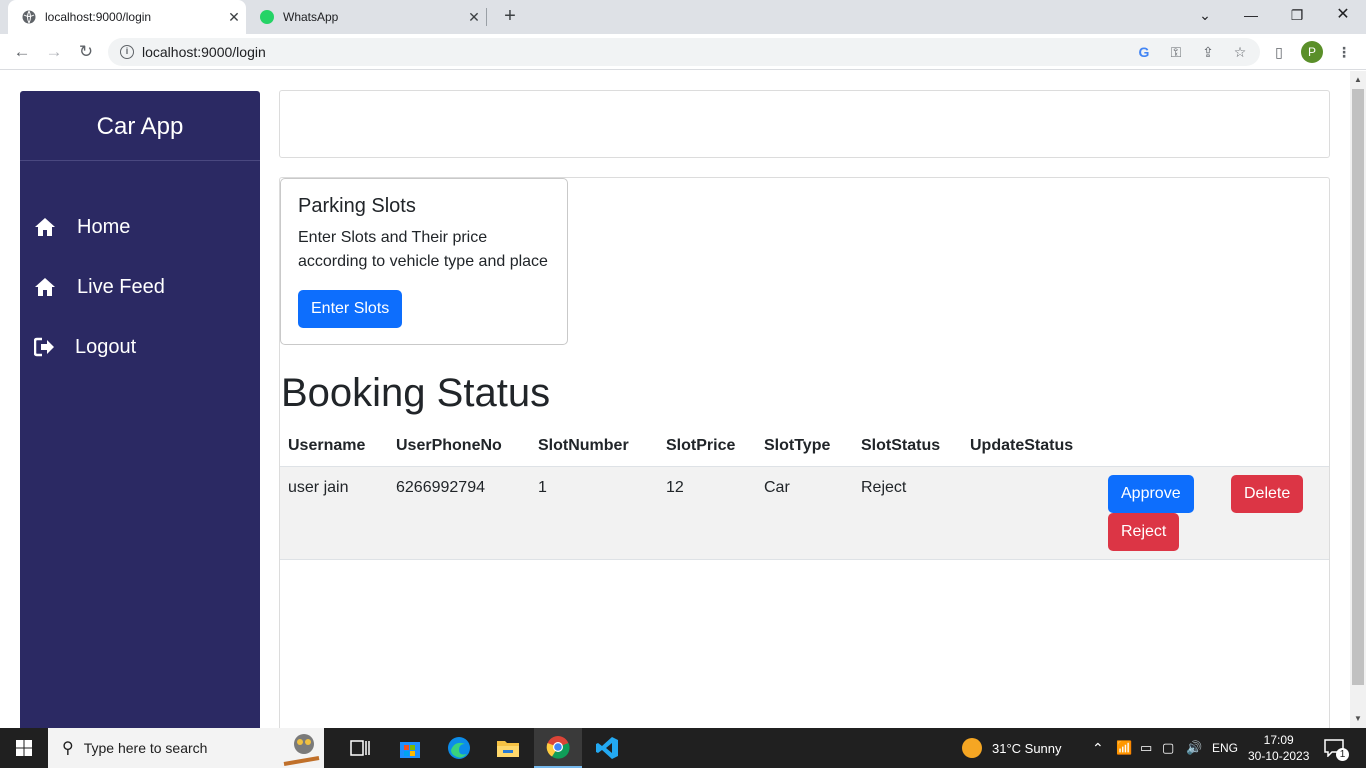 This screenshot has height=771, width=1366. What do you see at coordinates (1124, 748) in the screenshot?
I see `network-icon: 📶` at bounding box center [1124, 748].